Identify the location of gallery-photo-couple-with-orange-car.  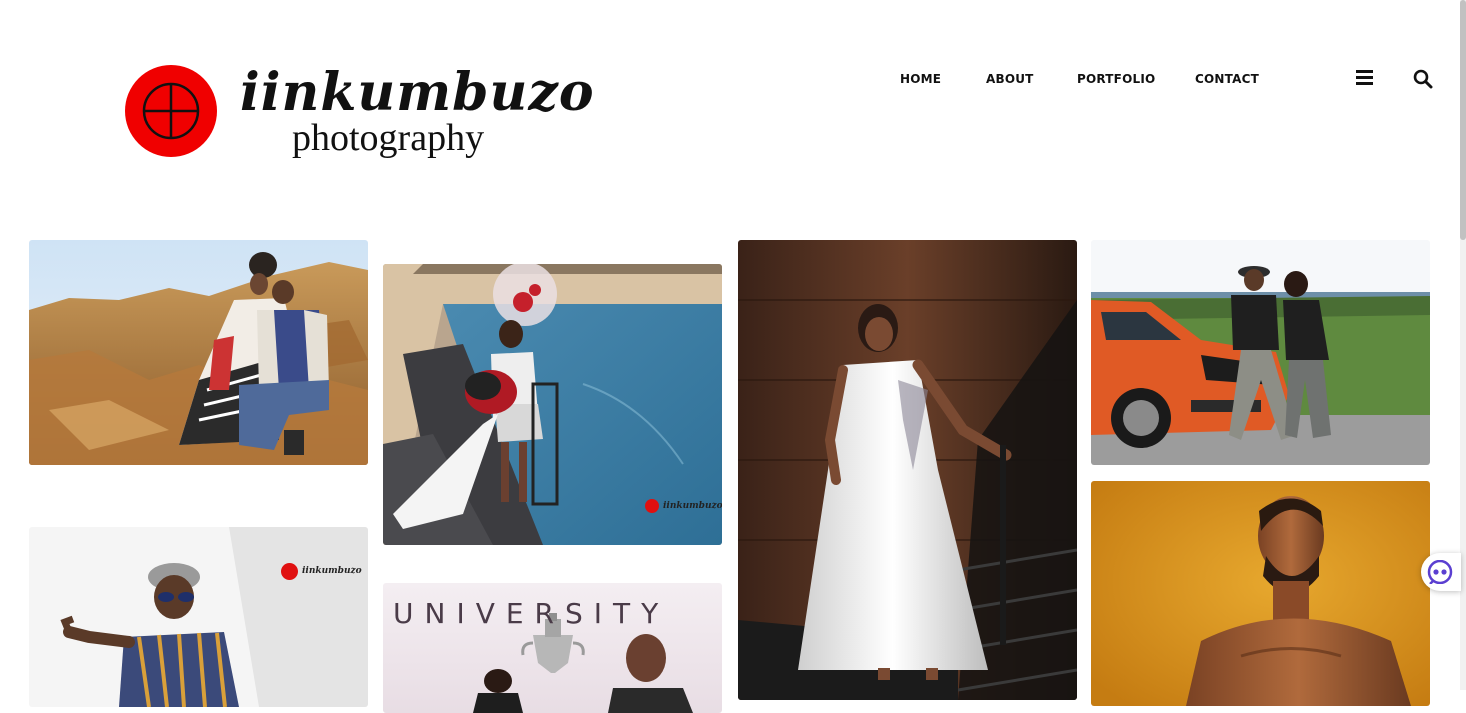
(1260, 352).